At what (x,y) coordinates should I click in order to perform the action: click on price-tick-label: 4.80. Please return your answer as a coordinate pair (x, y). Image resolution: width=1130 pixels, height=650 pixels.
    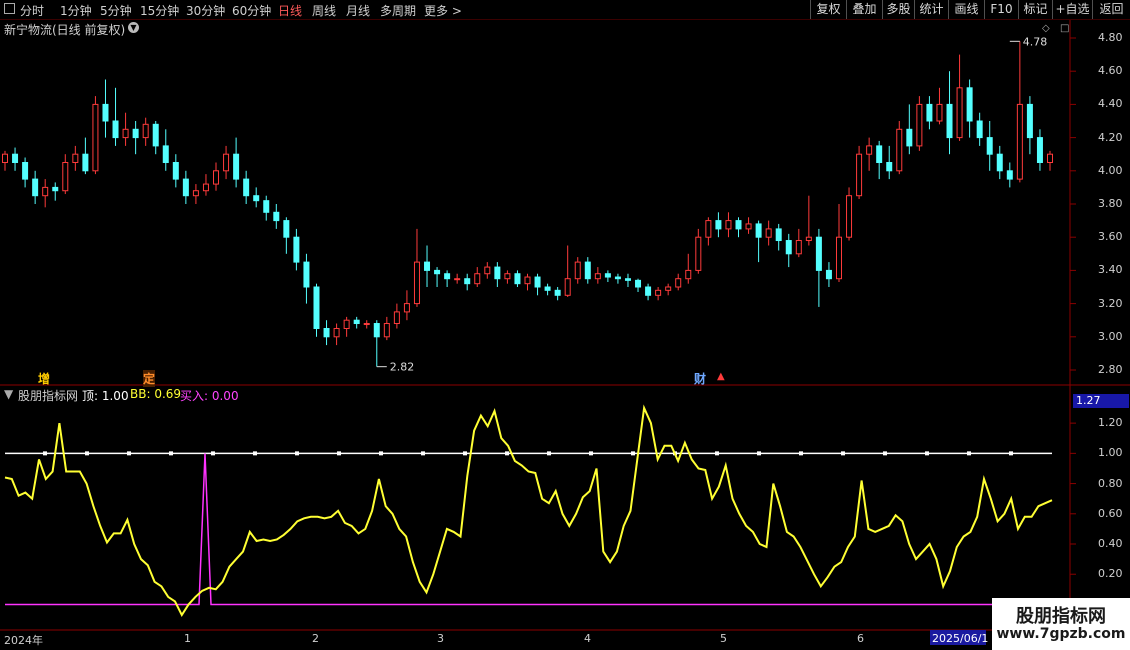
    Looking at the image, I should click on (1110, 37).